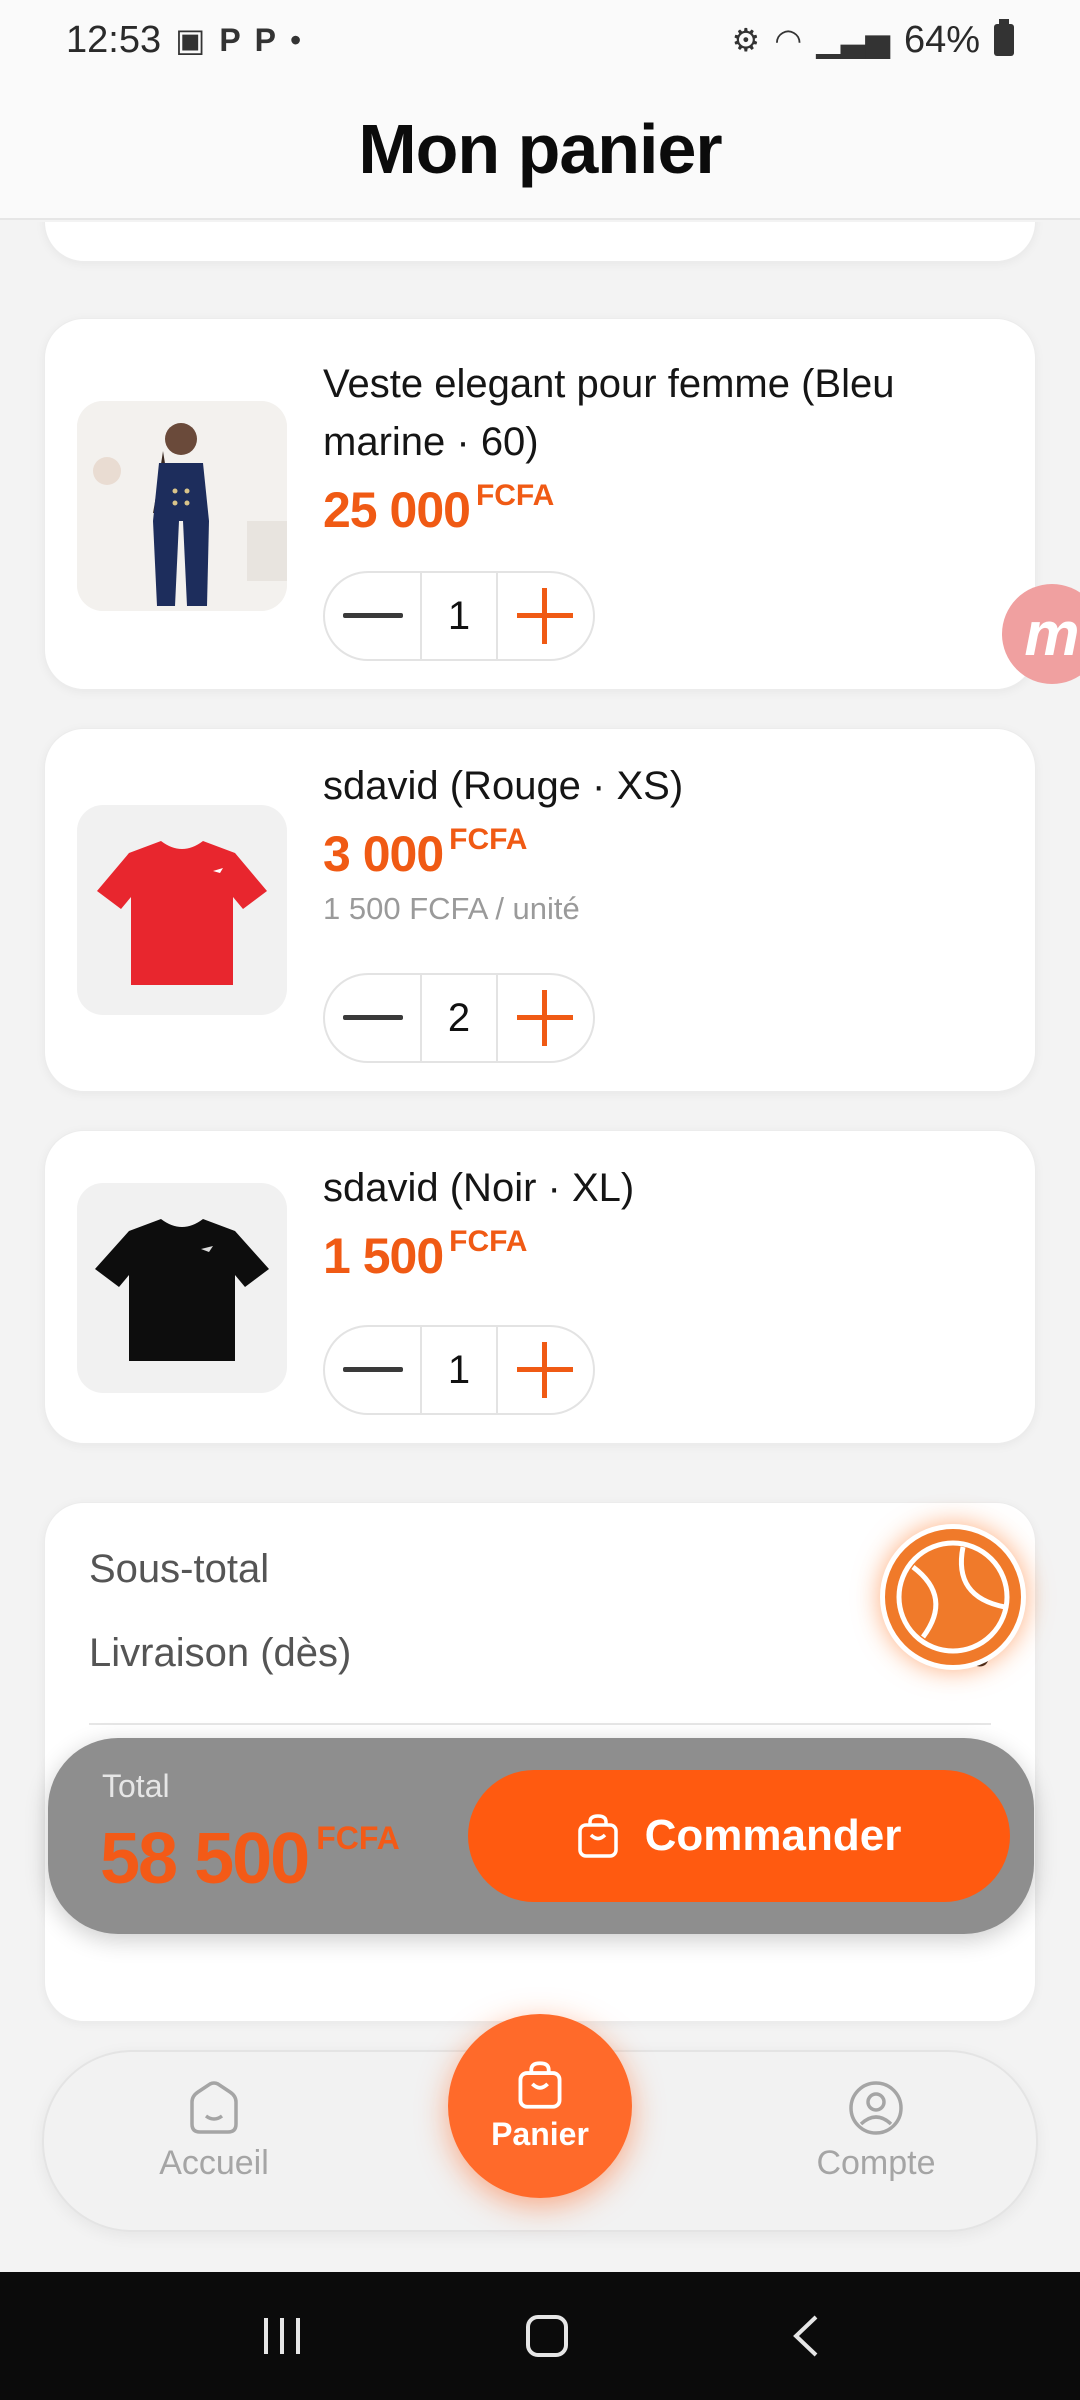 The height and width of the screenshot is (2400, 1080). Describe the element at coordinates (397, 510) in the screenshot. I see `price-amount: 25 000` at that location.